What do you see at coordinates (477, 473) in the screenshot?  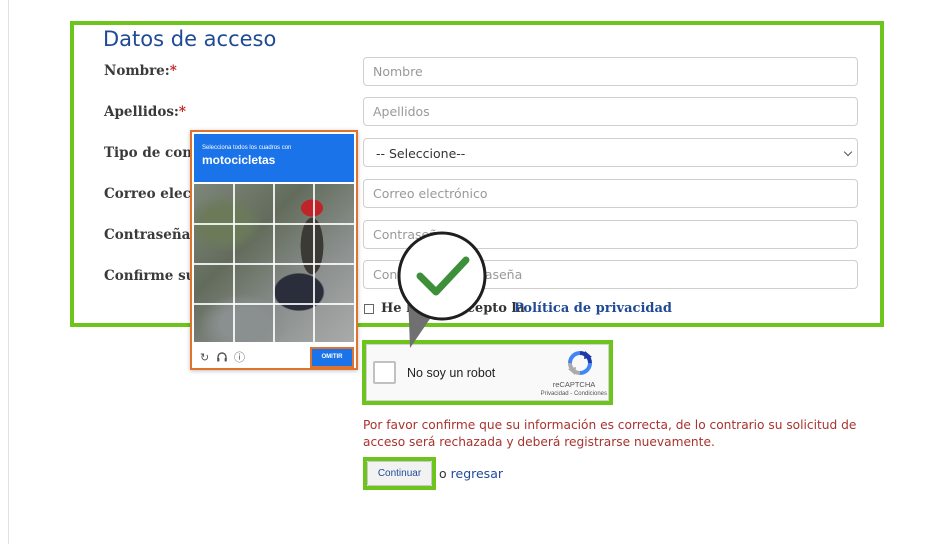 I see `return-link: regresar` at bounding box center [477, 473].